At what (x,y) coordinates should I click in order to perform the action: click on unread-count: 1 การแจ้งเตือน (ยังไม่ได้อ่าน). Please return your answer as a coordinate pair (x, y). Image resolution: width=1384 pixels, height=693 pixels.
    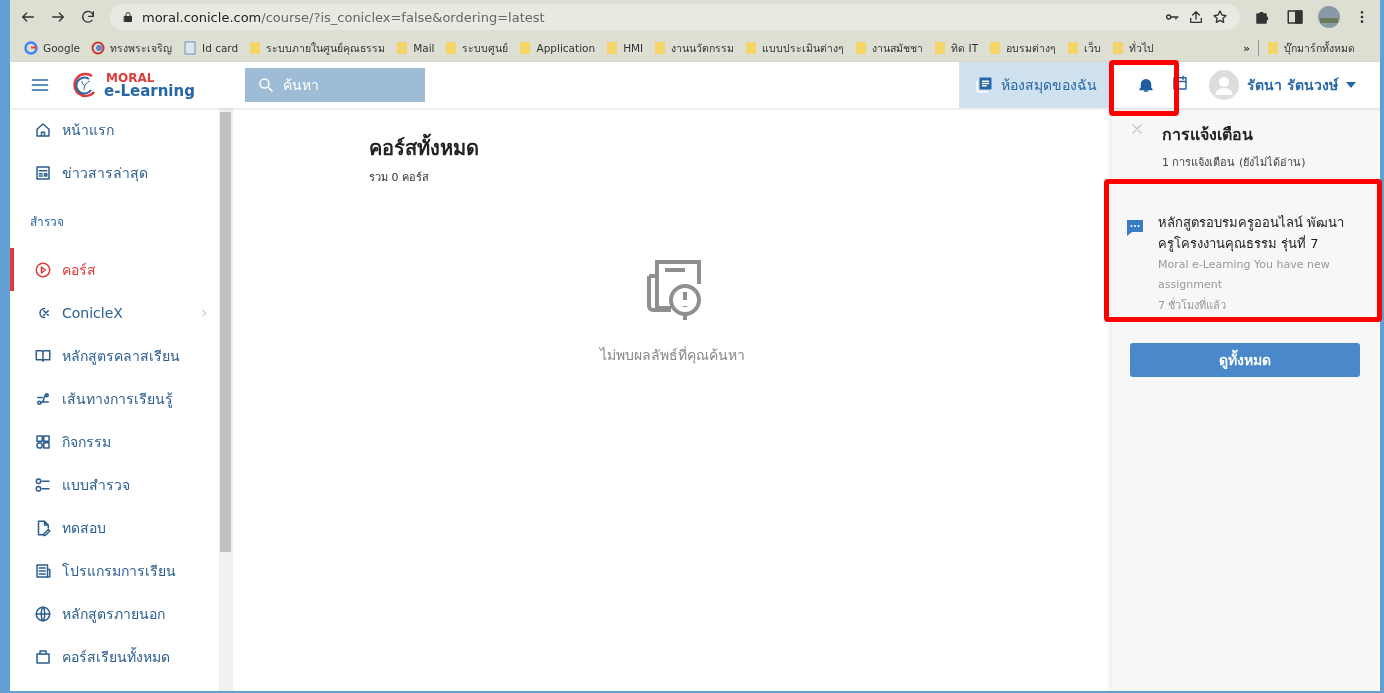
    Looking at the image, I should click on (1234, 163).